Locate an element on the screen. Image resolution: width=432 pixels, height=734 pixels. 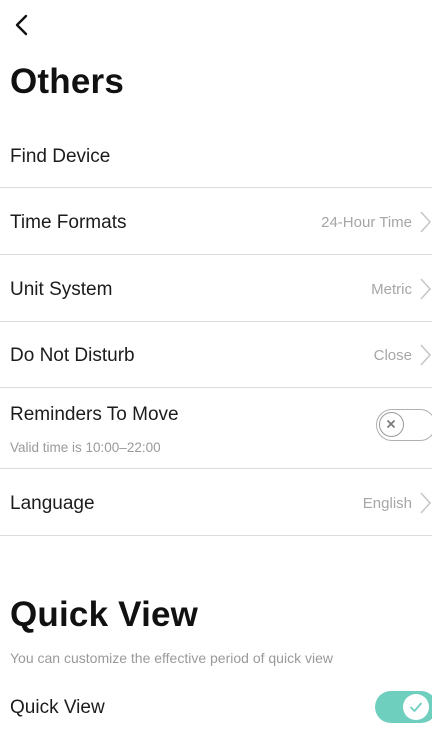
unit-system-label: Unit System is located at coordinates (61, 289).